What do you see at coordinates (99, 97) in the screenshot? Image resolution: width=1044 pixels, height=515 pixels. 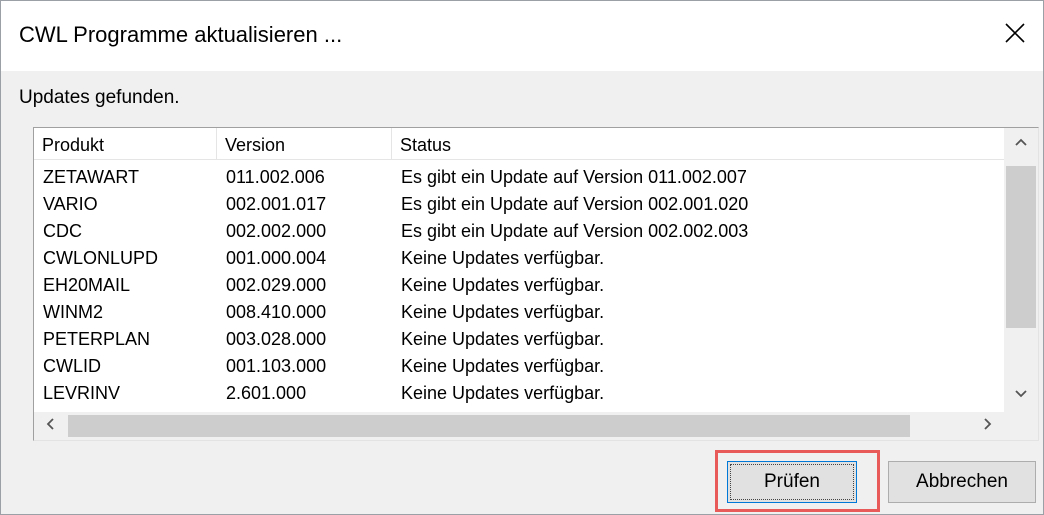 I see `status-text: Updates gefunden.` at bounding box center [99, 97].